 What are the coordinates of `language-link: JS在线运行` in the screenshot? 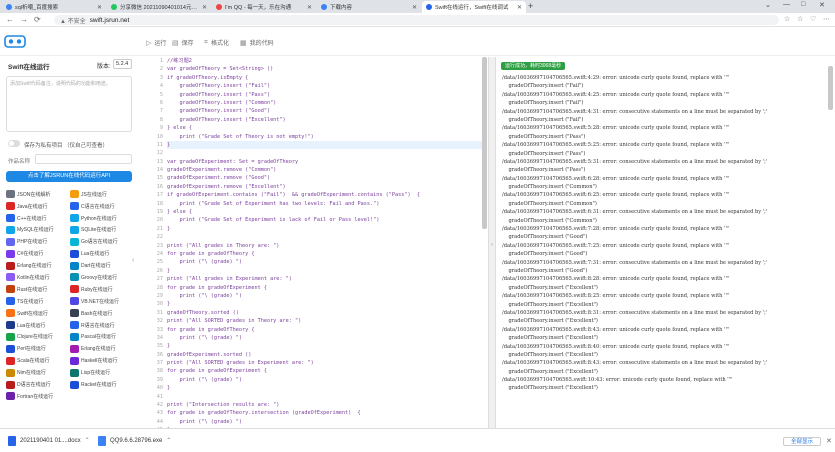 It's located at (102, 194).